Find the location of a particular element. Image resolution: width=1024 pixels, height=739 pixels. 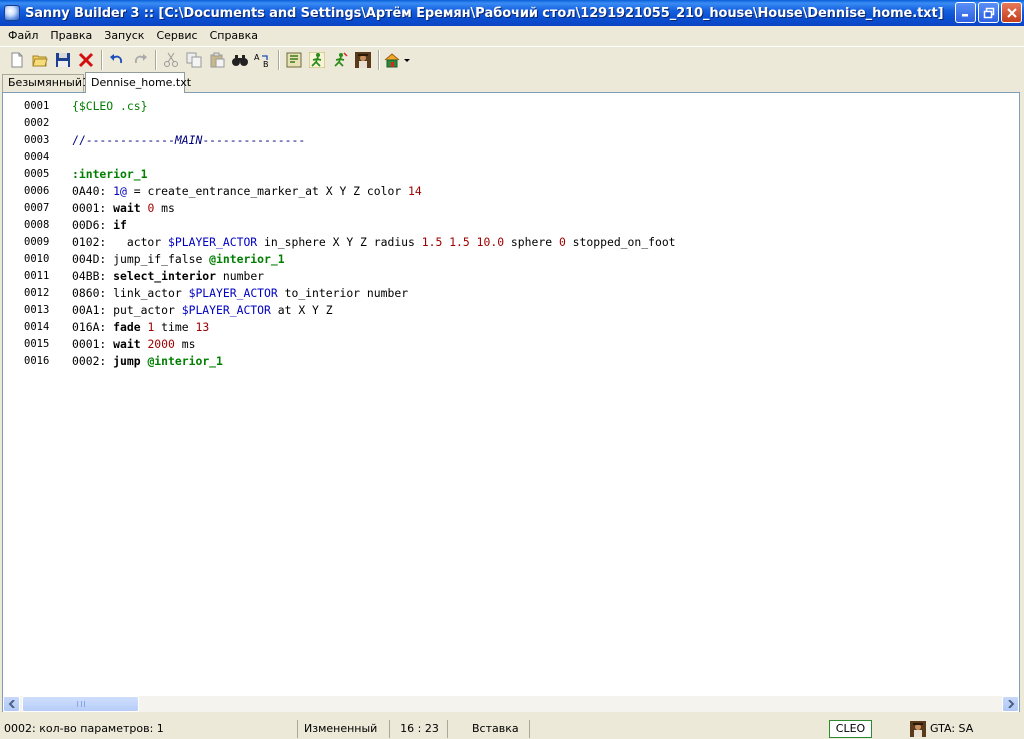

line-text: 04BB: select_interior number is located at coordinates (168, 276).